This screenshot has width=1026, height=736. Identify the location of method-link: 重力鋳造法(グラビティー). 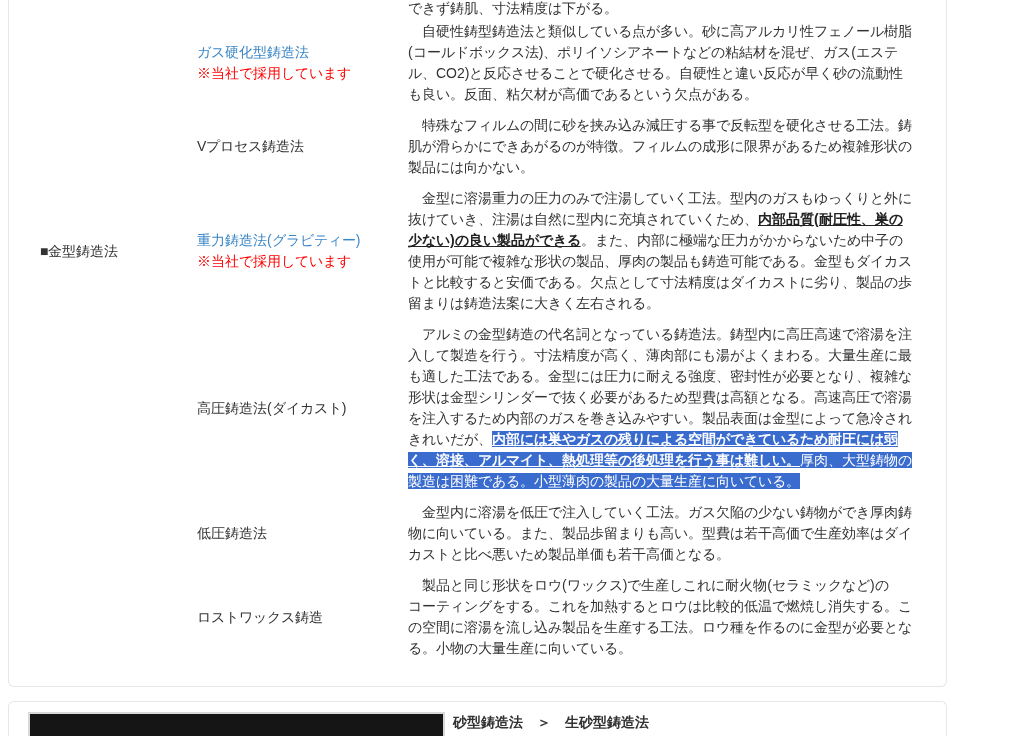
(279, 240).